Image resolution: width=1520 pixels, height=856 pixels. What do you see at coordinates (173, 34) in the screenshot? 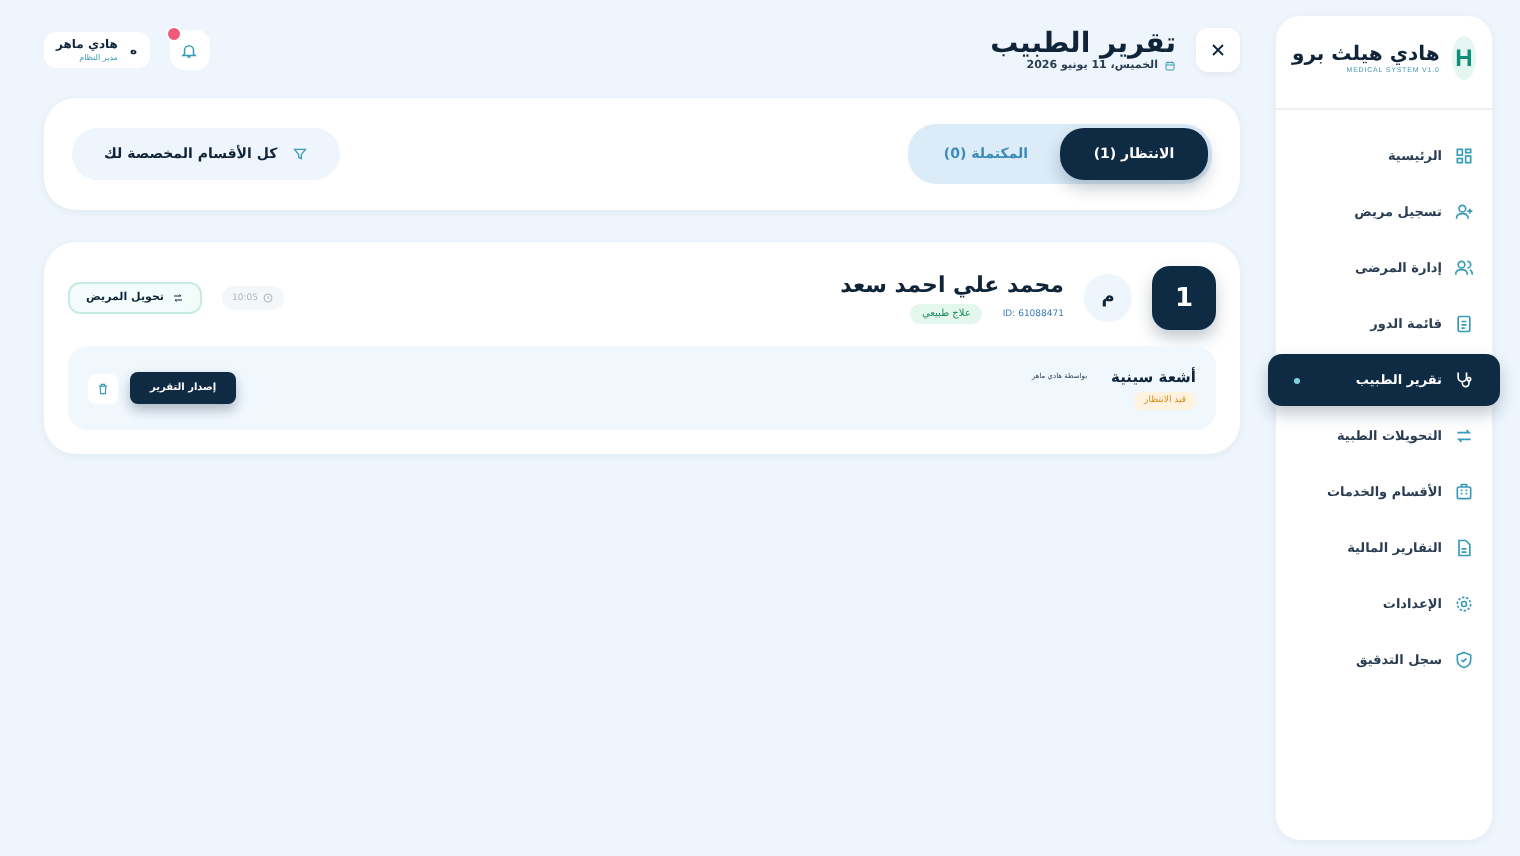
I see `notification-dot` at bounding box center [173, 34].